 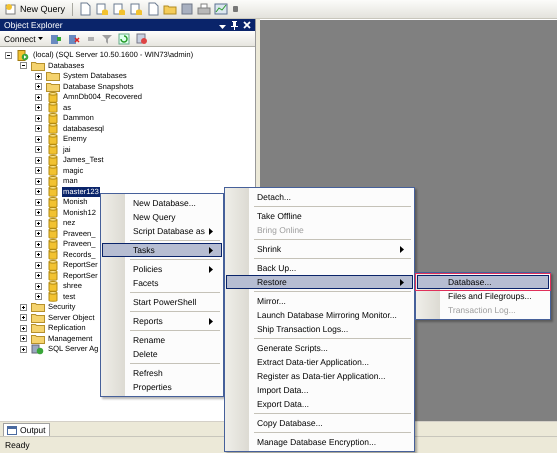 I want to click on chart-icon, so click(x=221, y=9).